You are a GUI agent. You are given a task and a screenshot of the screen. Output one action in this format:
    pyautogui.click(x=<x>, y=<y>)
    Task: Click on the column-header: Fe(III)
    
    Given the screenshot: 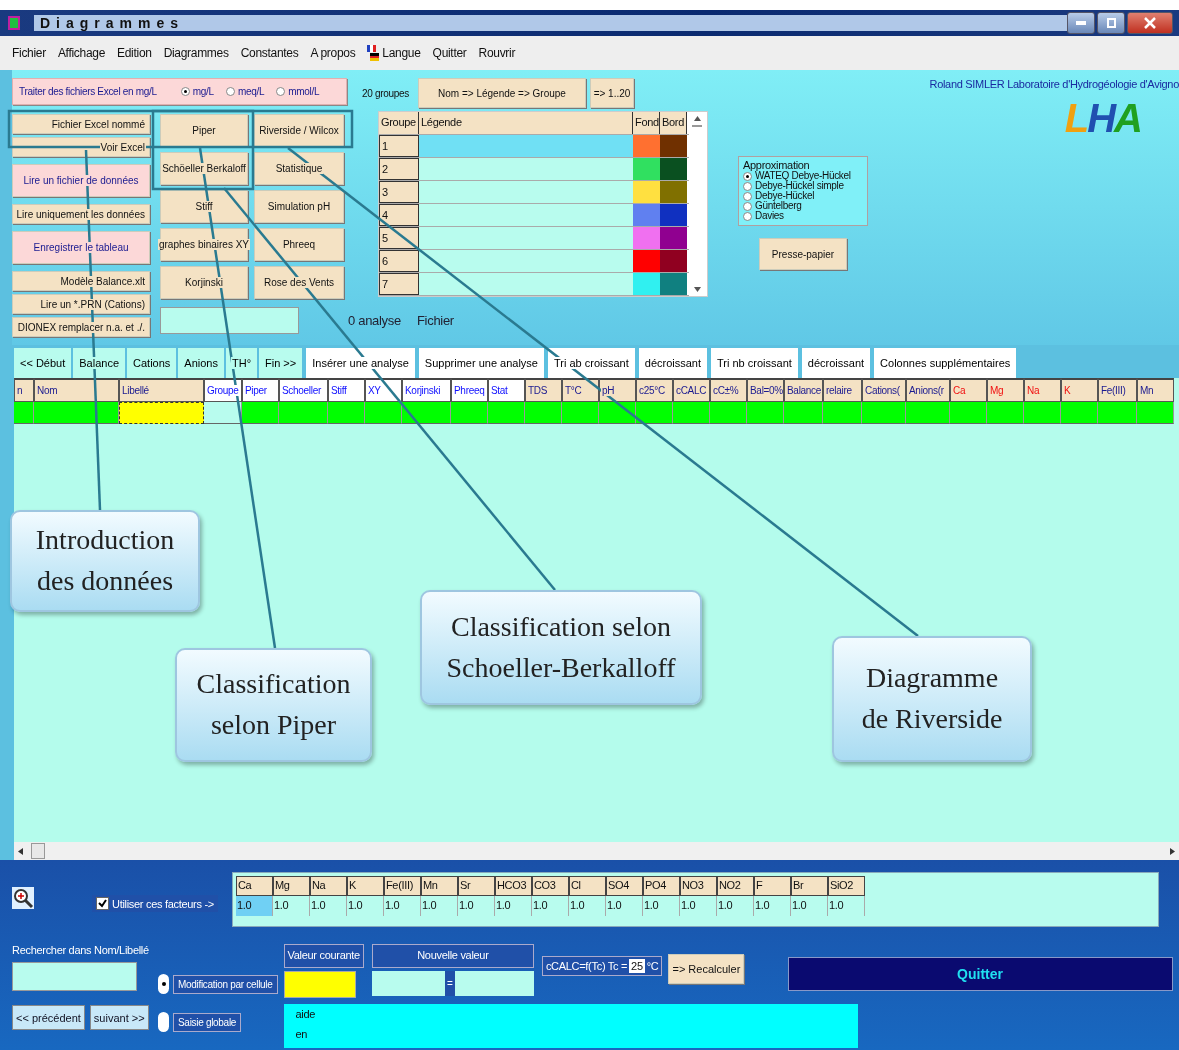 What is the action you would take?
    pyautogui.click(x=1117, y=390)
    